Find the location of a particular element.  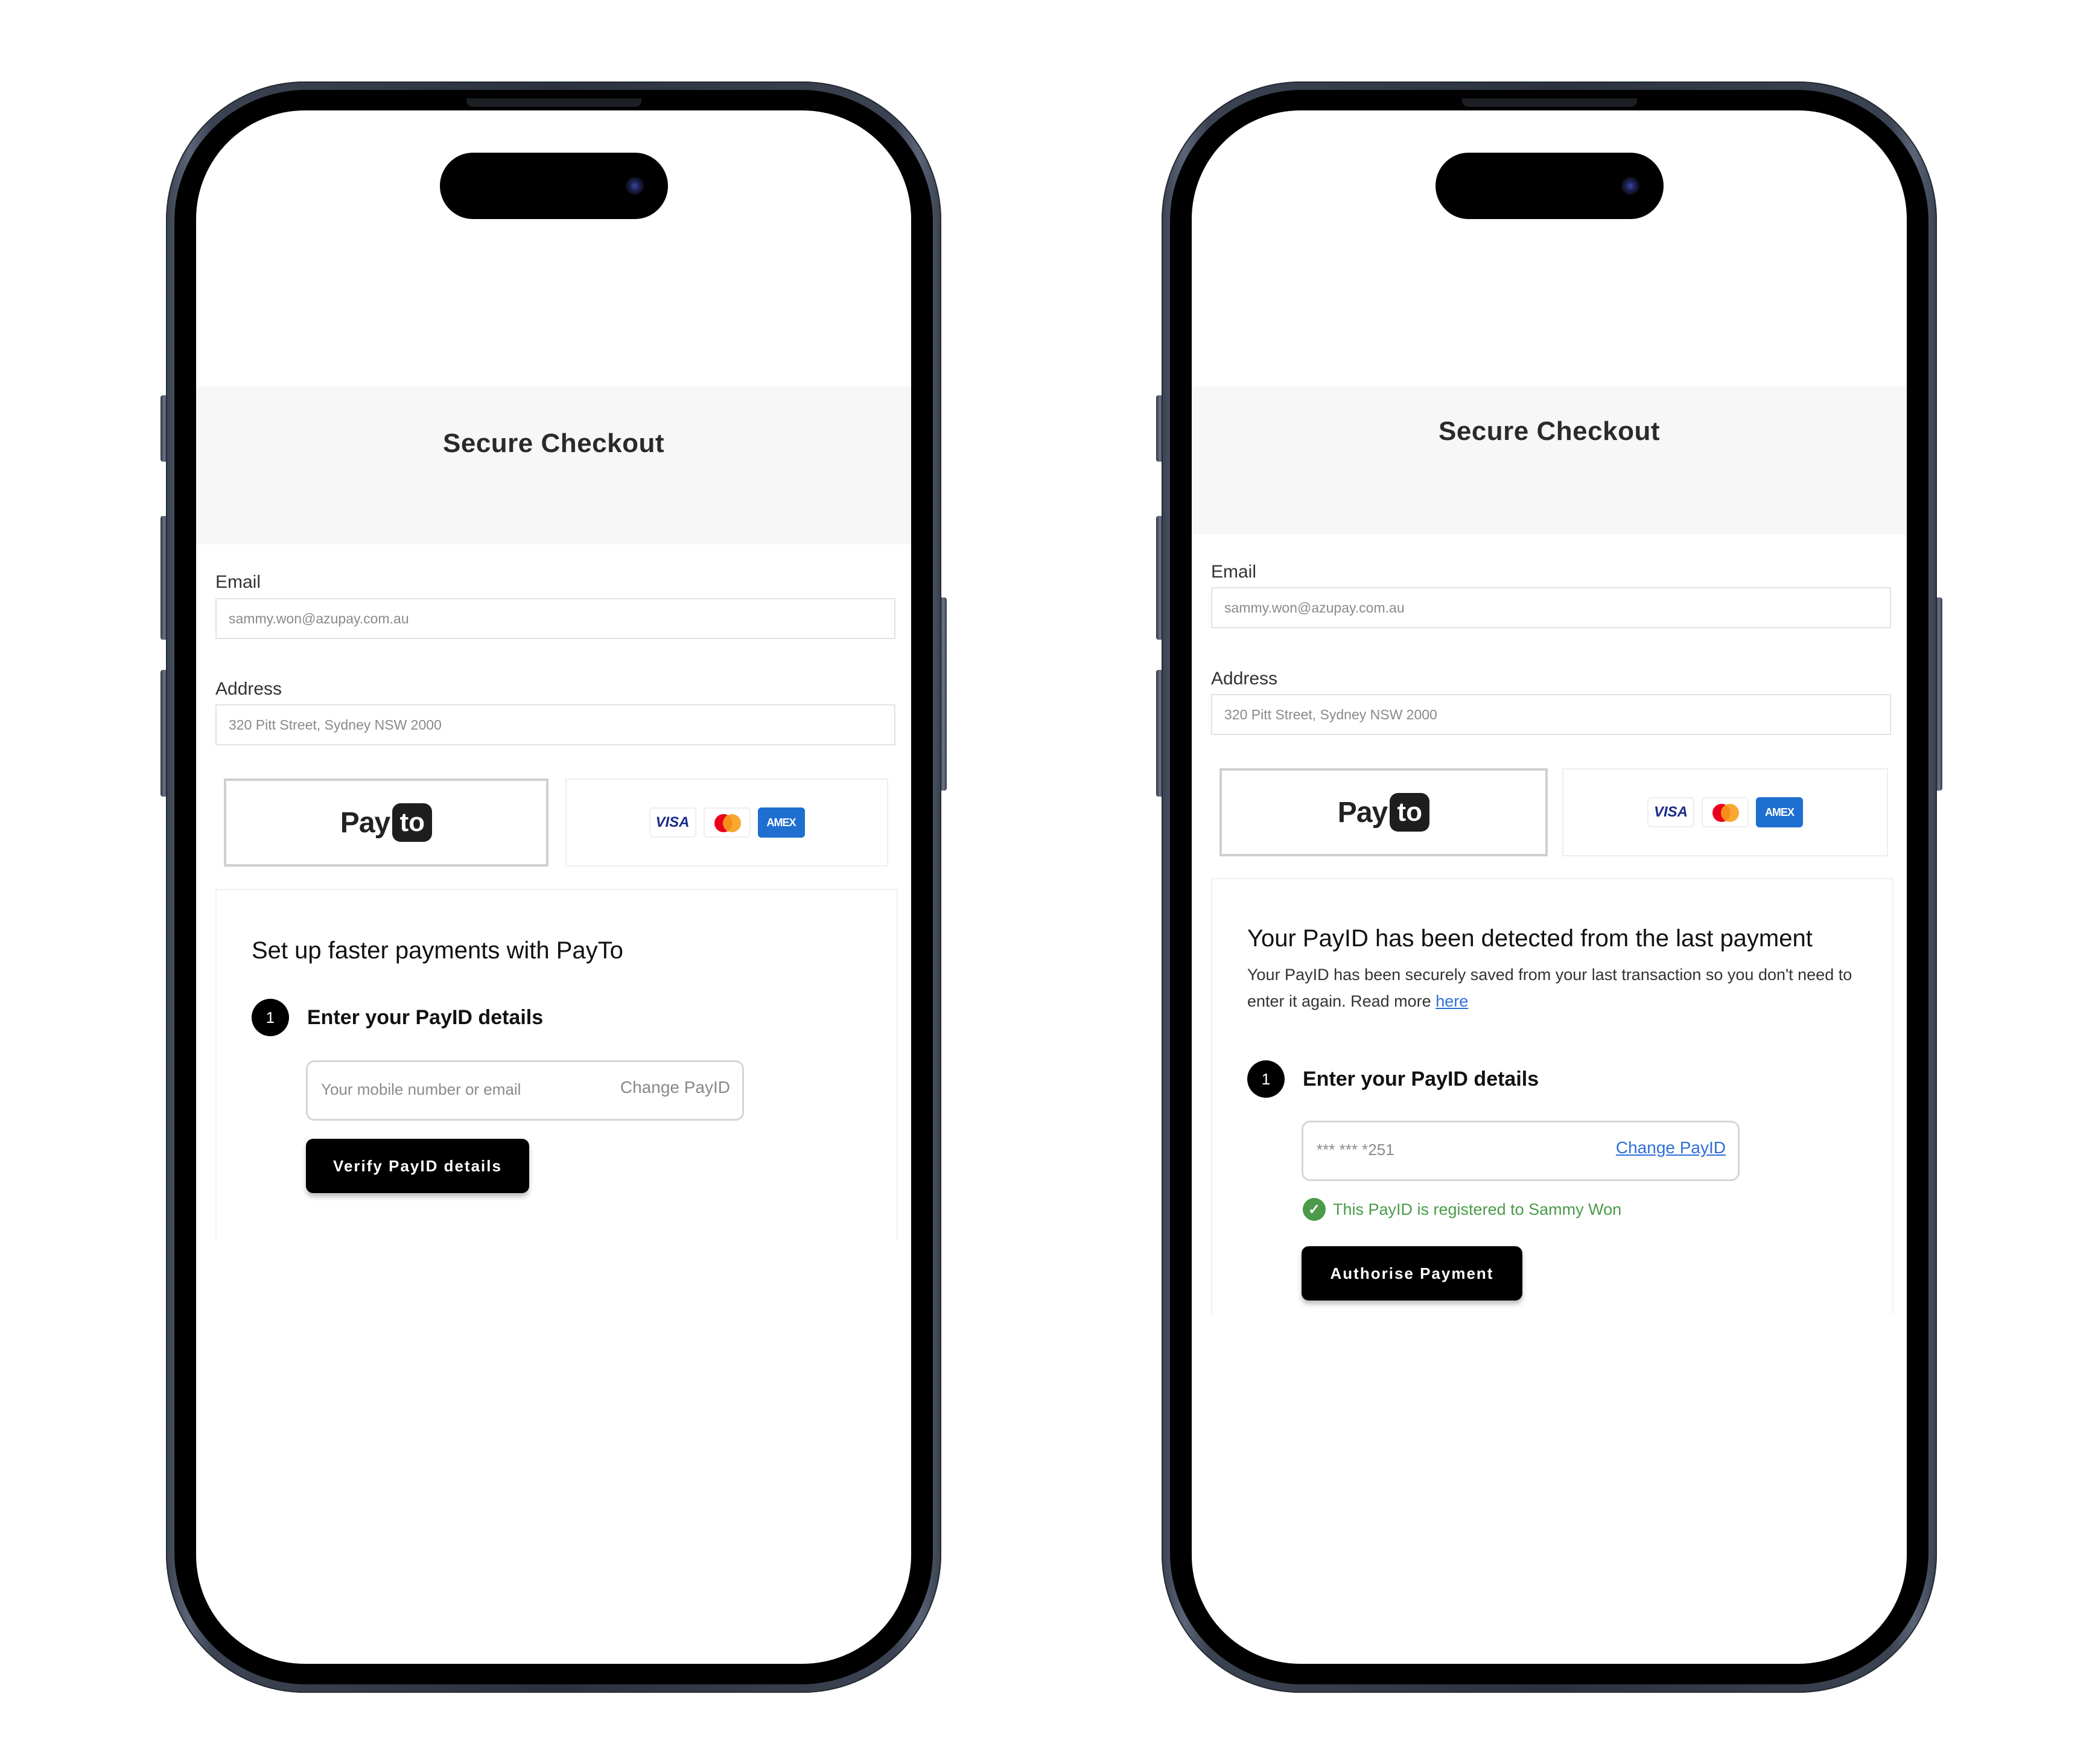

read-more-link: here is located at coordinates (1451, 1001).